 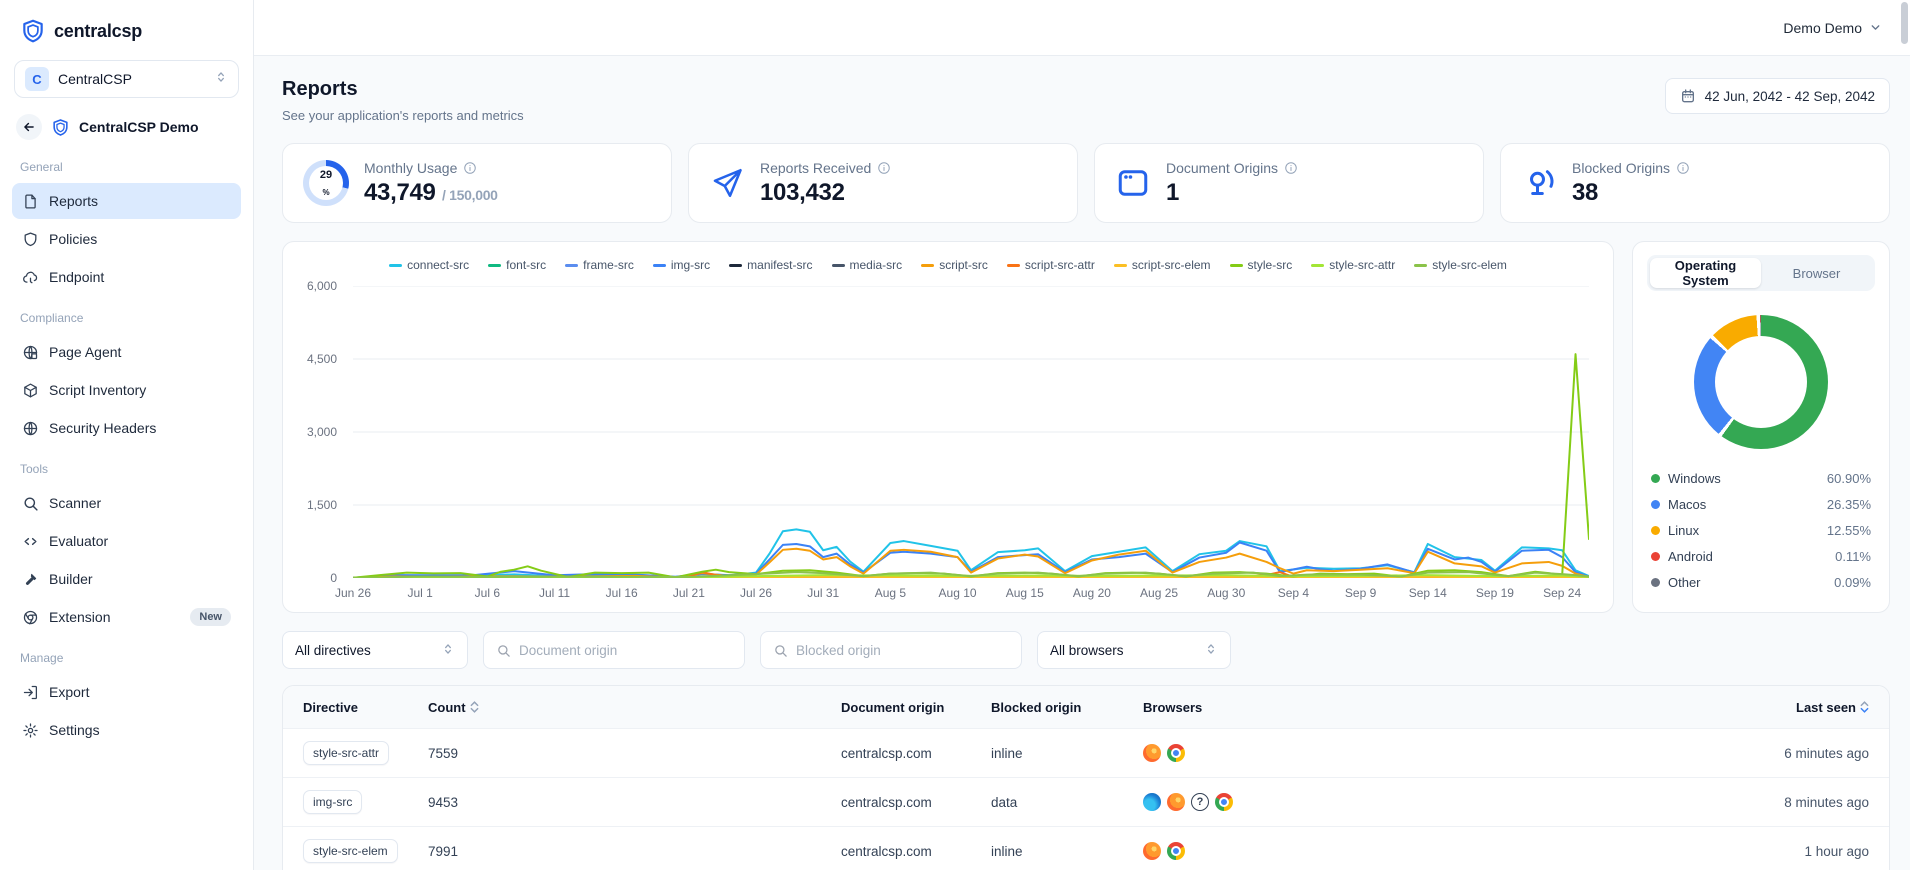 I want to click on col-browsers: Browsers, so click(x=1173, y=707).